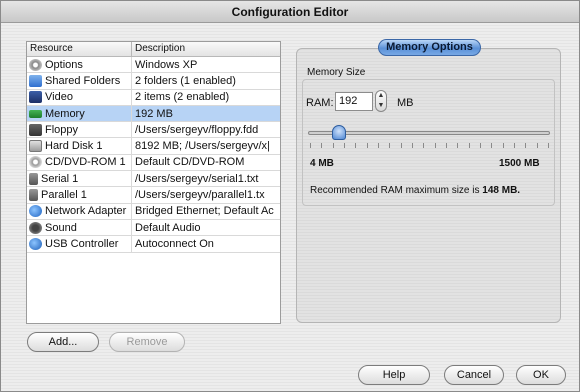 This screenshot has width=580, height=392. I want to click on remove-button: Remove, so click(147, 342).